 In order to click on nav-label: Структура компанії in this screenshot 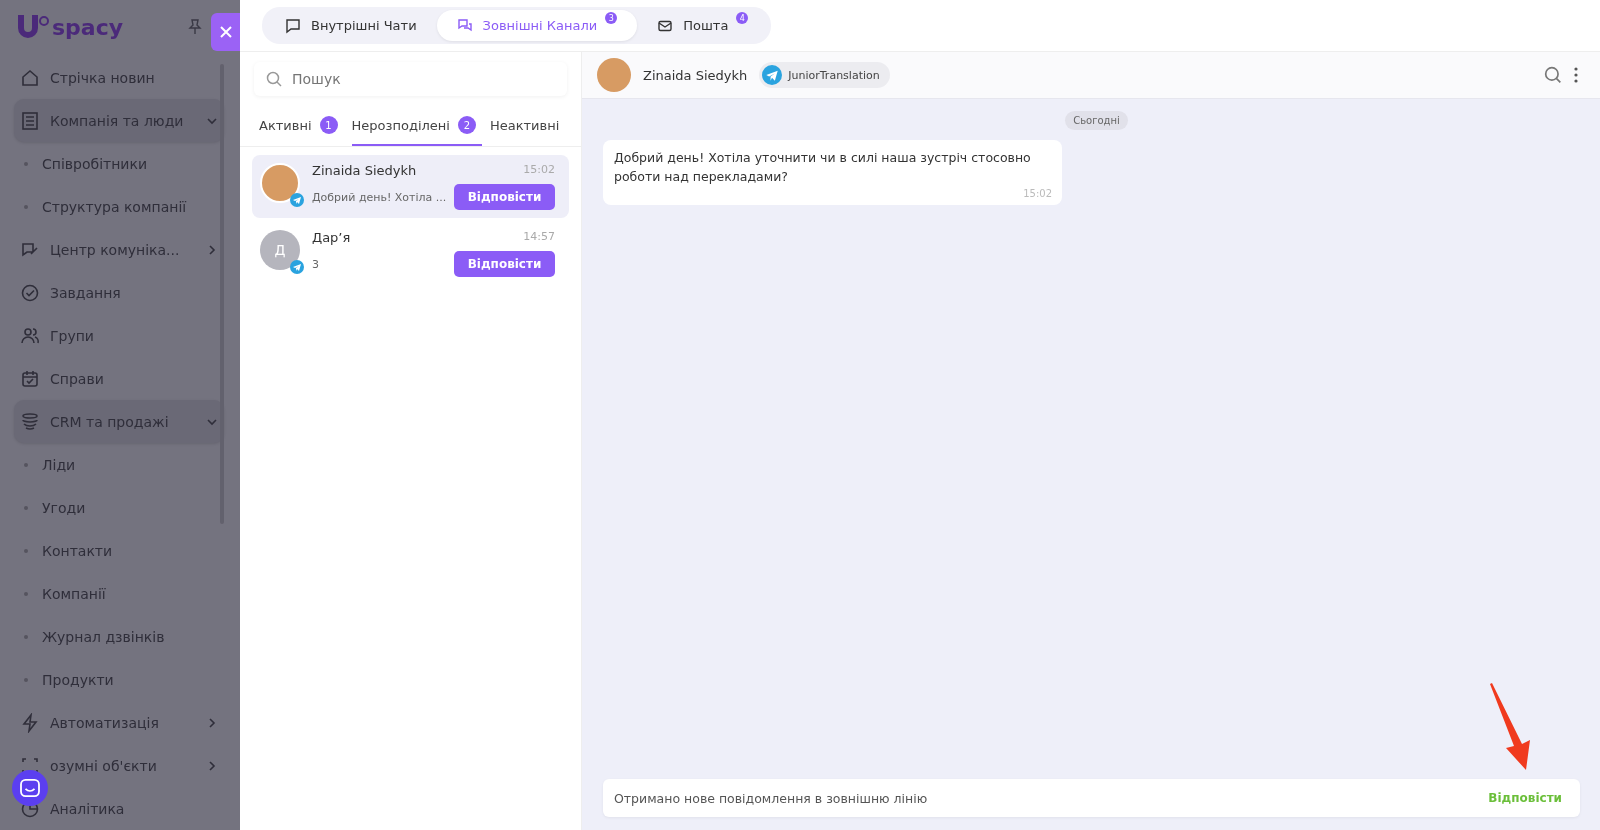, I will do `click(114, 206)`.